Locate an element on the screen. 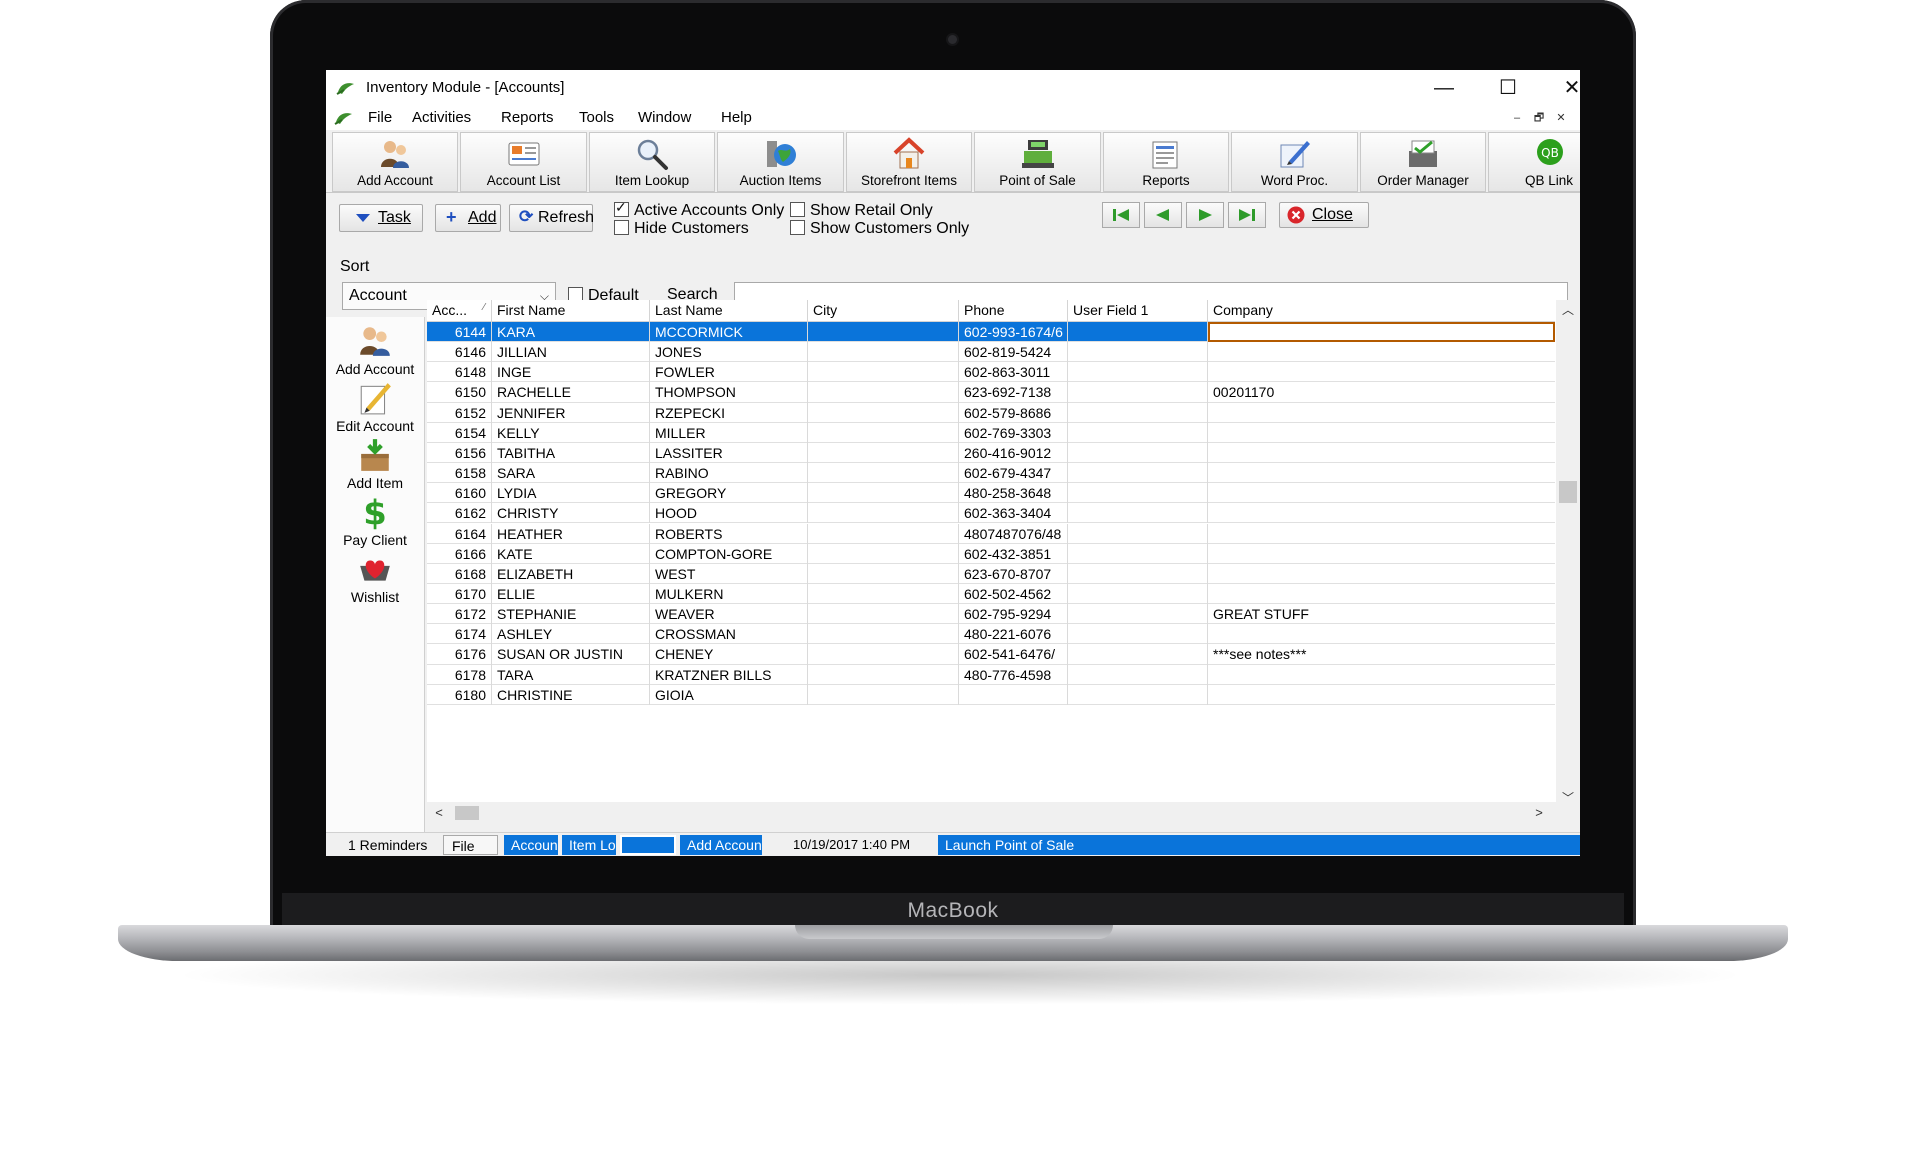 This screenshot has height=1159, width=1920. cell-first-name: TABITHA is located at coordinates (571, 453).